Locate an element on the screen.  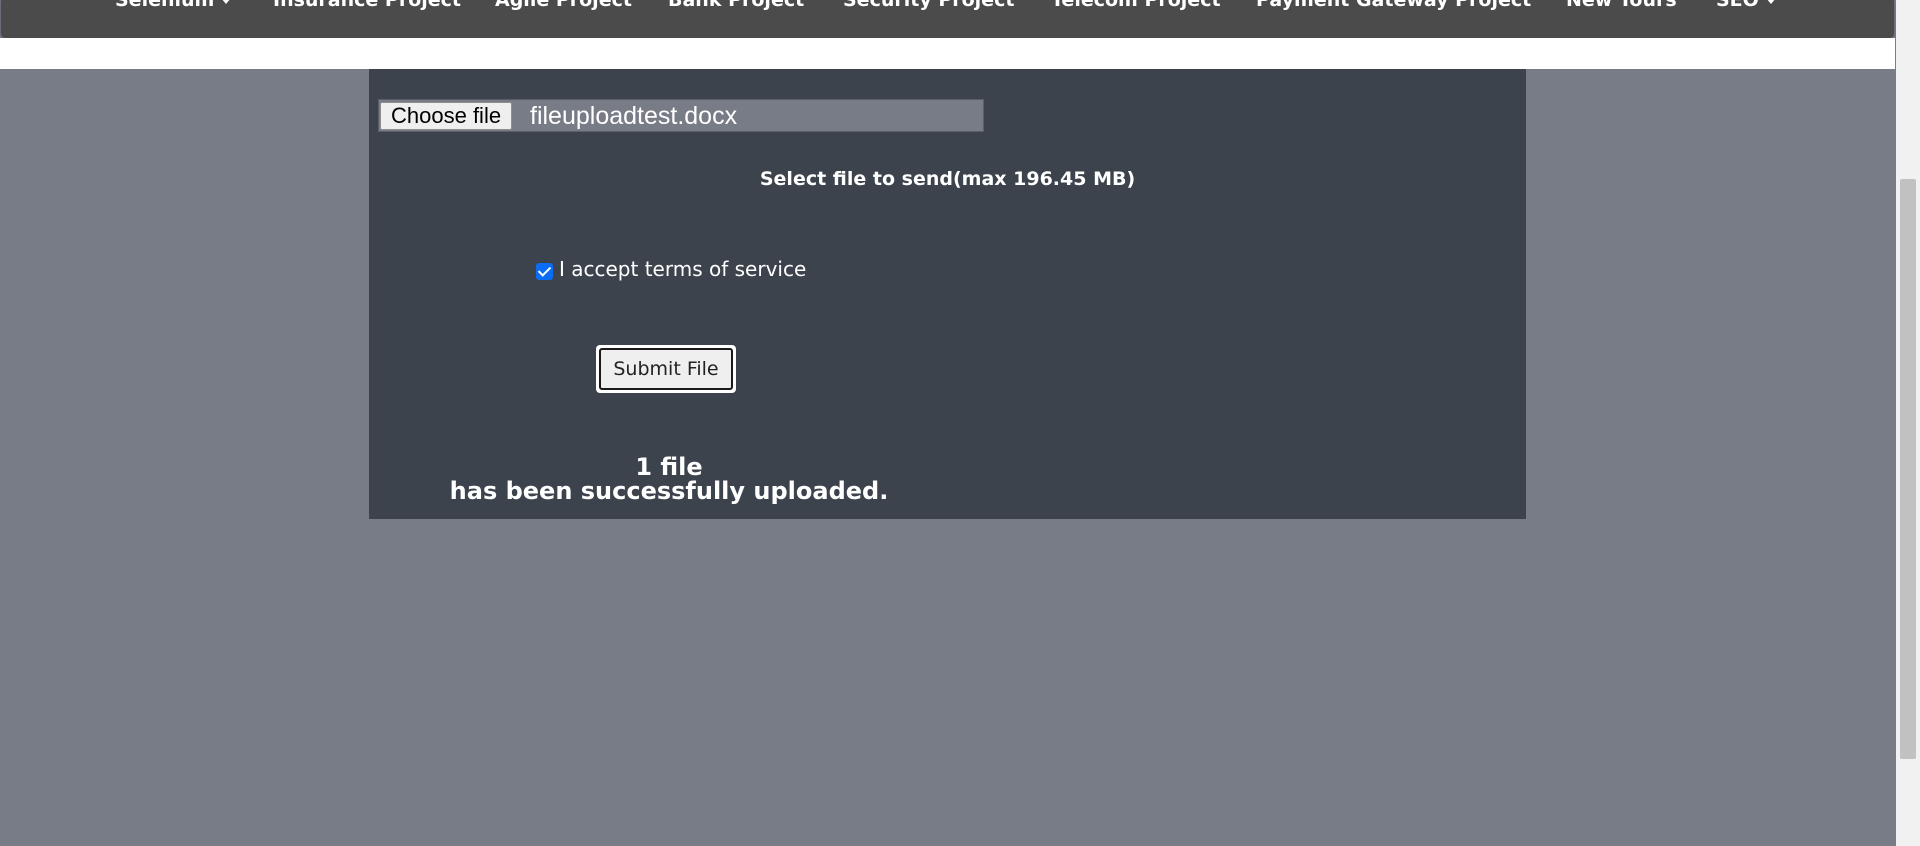
nav-item-payment-gateway-project: Payment Gateway Project is located at coordinates (1393, 5).